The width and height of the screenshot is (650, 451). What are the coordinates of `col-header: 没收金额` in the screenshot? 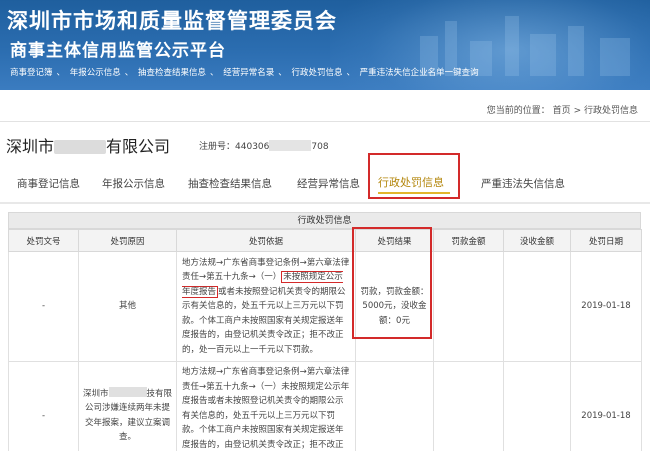 It's located at (537, 240).